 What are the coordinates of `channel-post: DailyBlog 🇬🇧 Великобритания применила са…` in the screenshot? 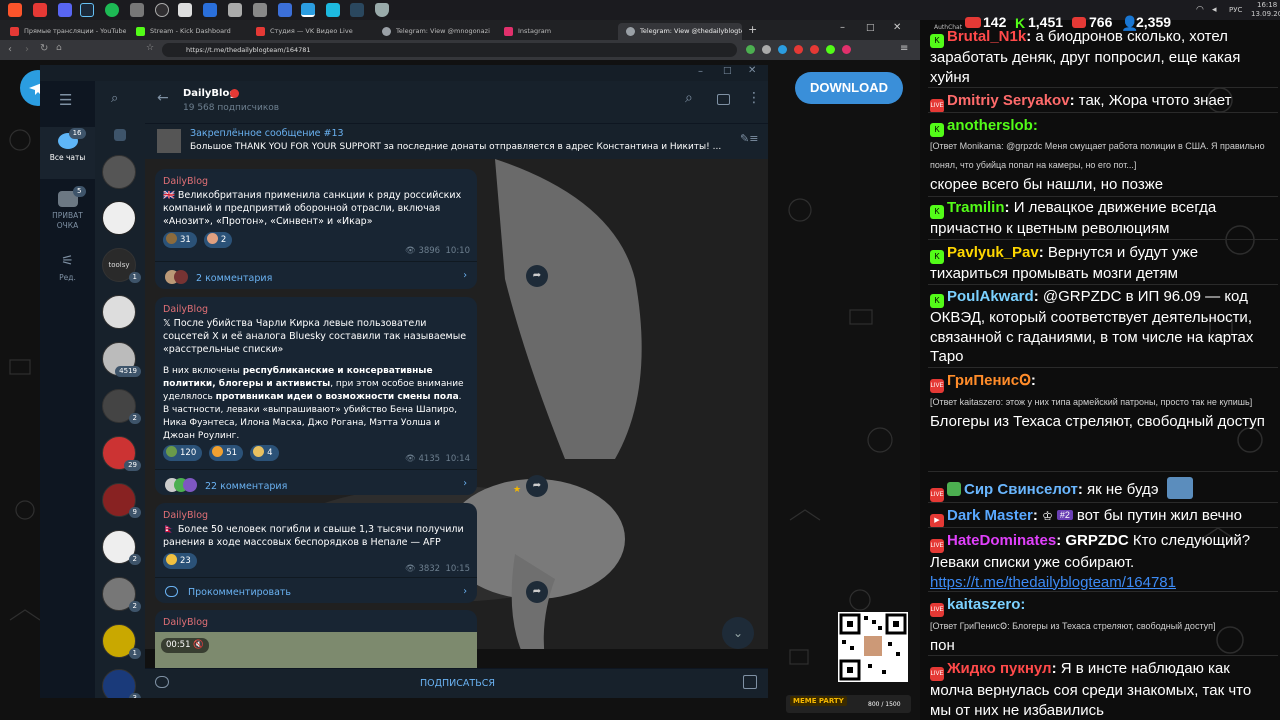 It's located at (316, 229).